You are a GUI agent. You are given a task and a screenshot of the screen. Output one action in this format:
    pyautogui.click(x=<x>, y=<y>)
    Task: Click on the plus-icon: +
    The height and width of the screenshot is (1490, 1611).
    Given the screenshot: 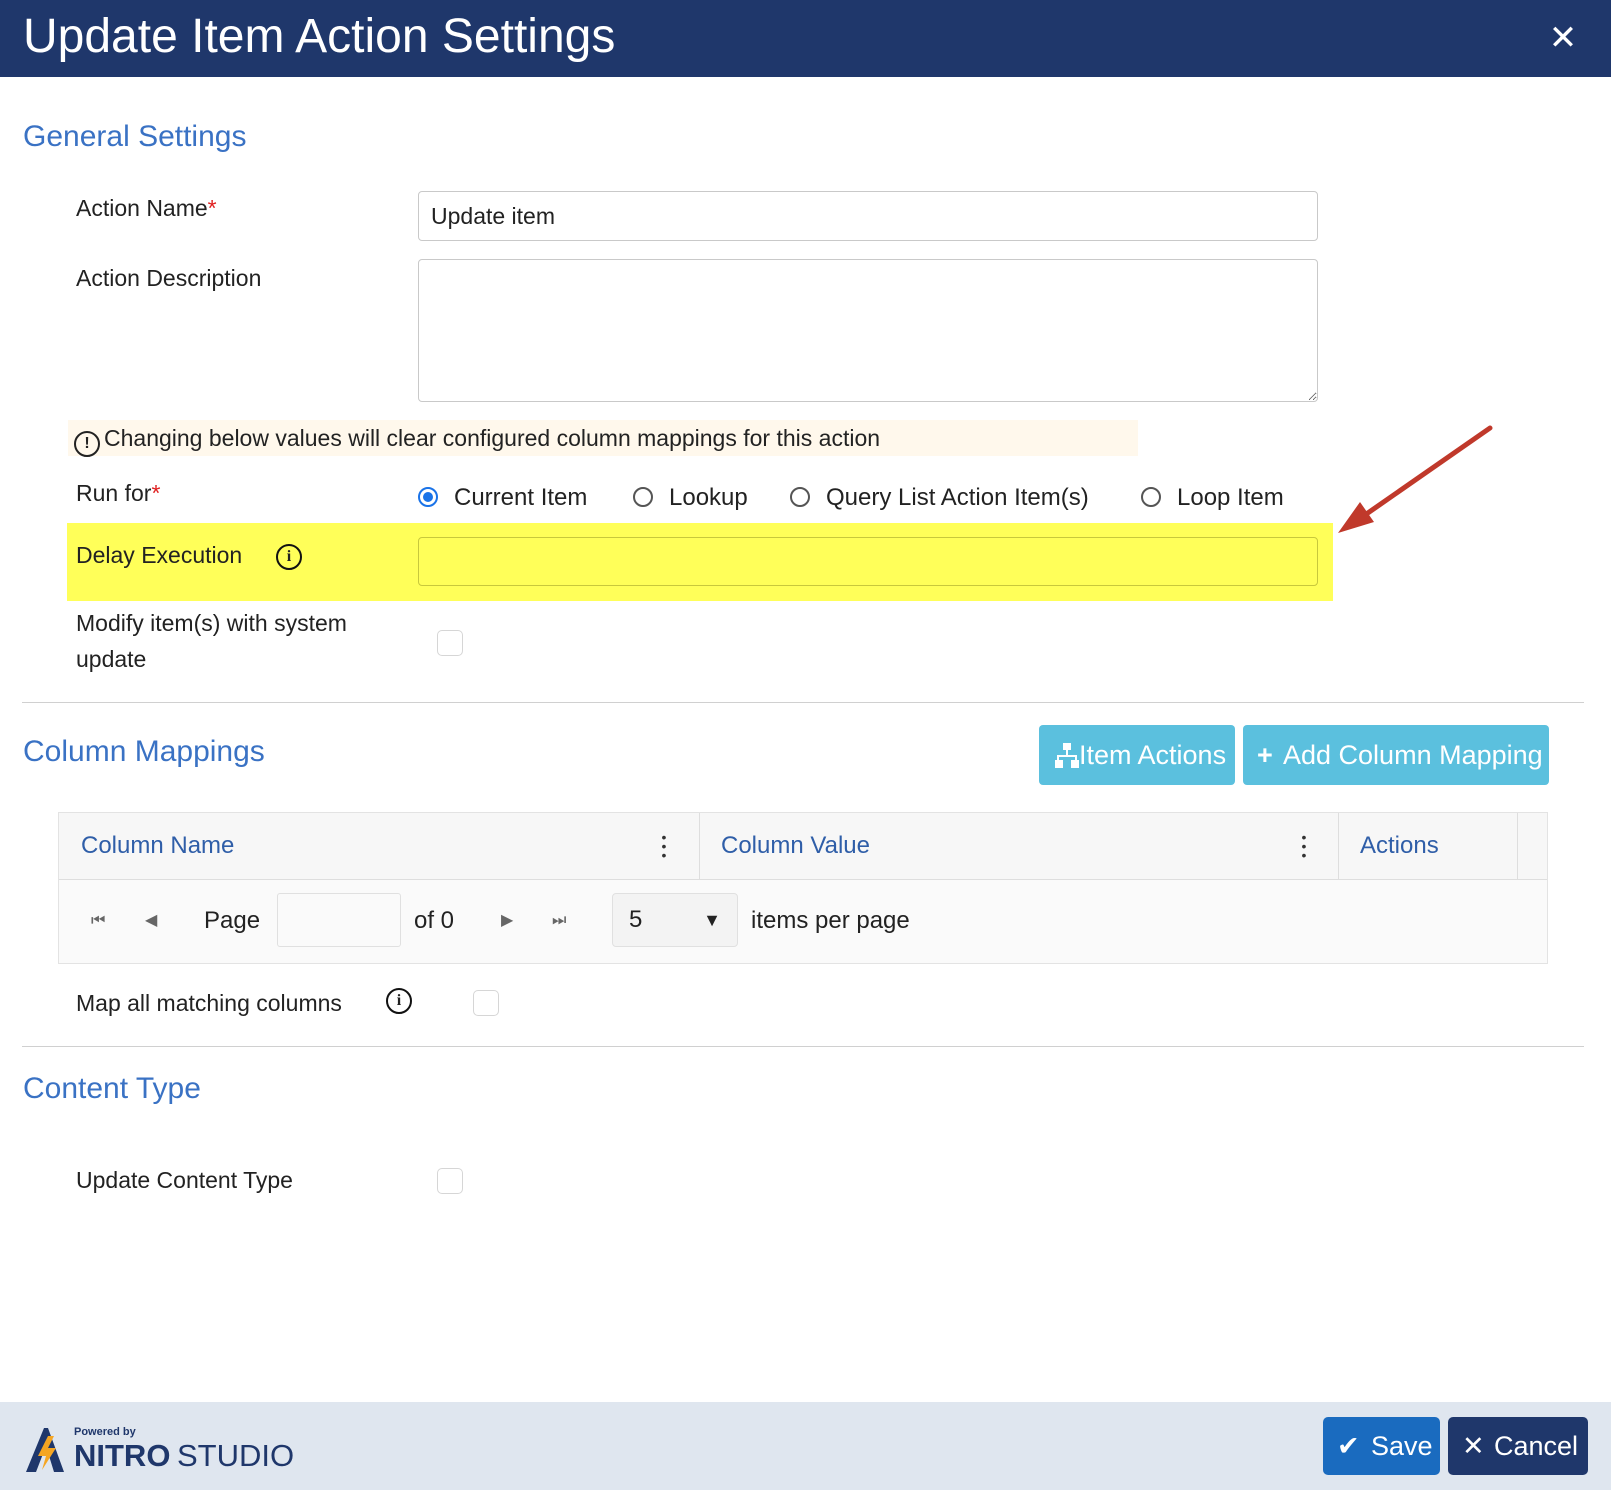 What is the action you would take?
    pyautogui.click(x=1265, y=755)
    